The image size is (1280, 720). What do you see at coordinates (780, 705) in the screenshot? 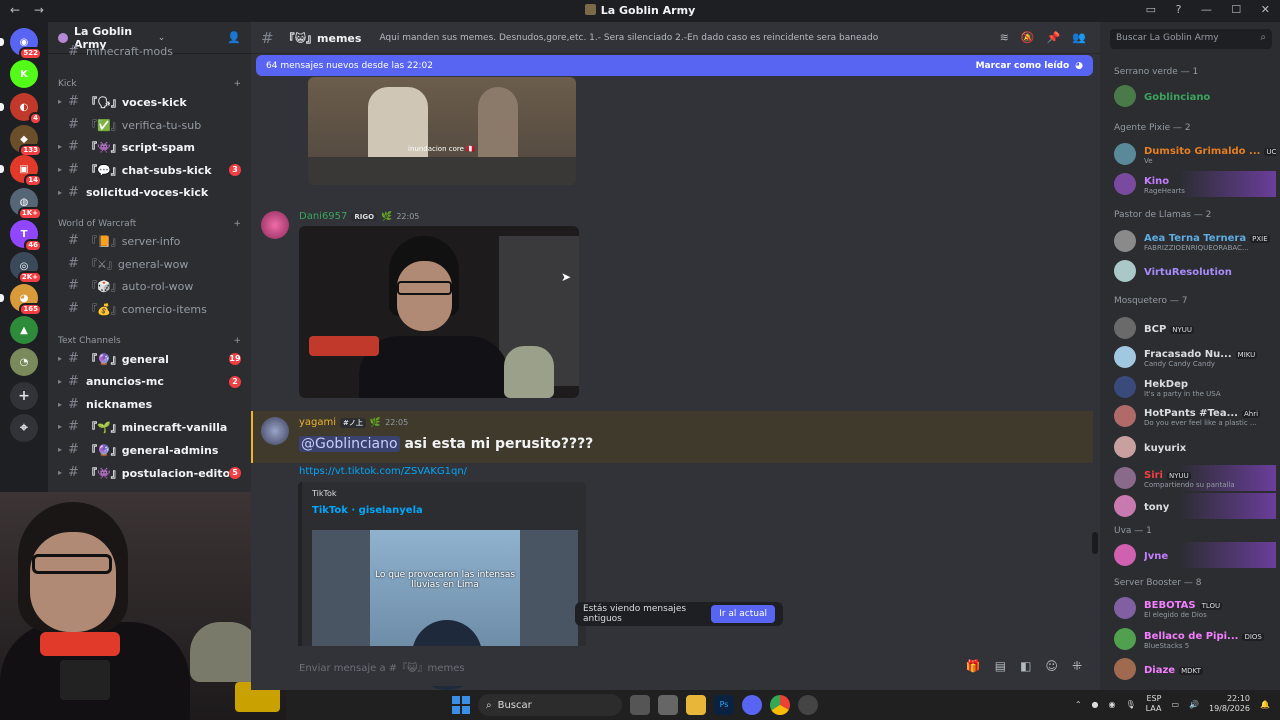
I see `chrome-icon` at bounding box center [780, 705].